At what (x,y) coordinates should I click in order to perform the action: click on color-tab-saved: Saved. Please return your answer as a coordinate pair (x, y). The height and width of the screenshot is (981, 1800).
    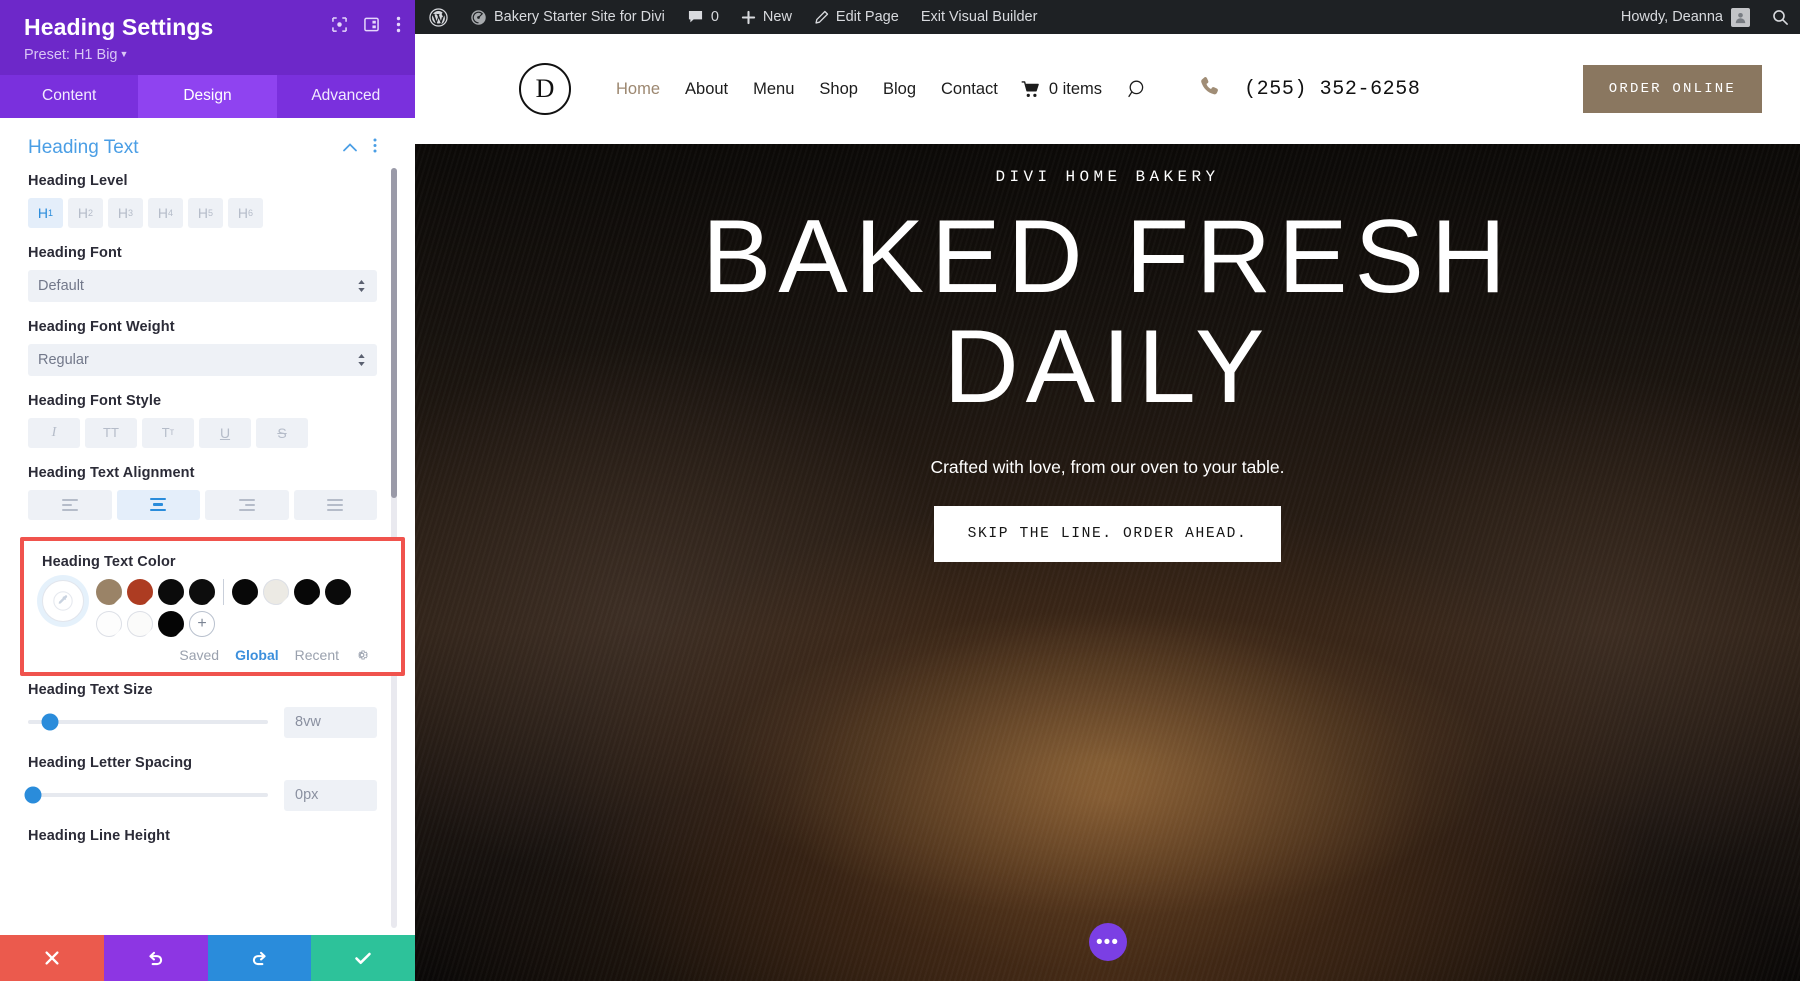
    Looking at the image, I should click on (199, 655).